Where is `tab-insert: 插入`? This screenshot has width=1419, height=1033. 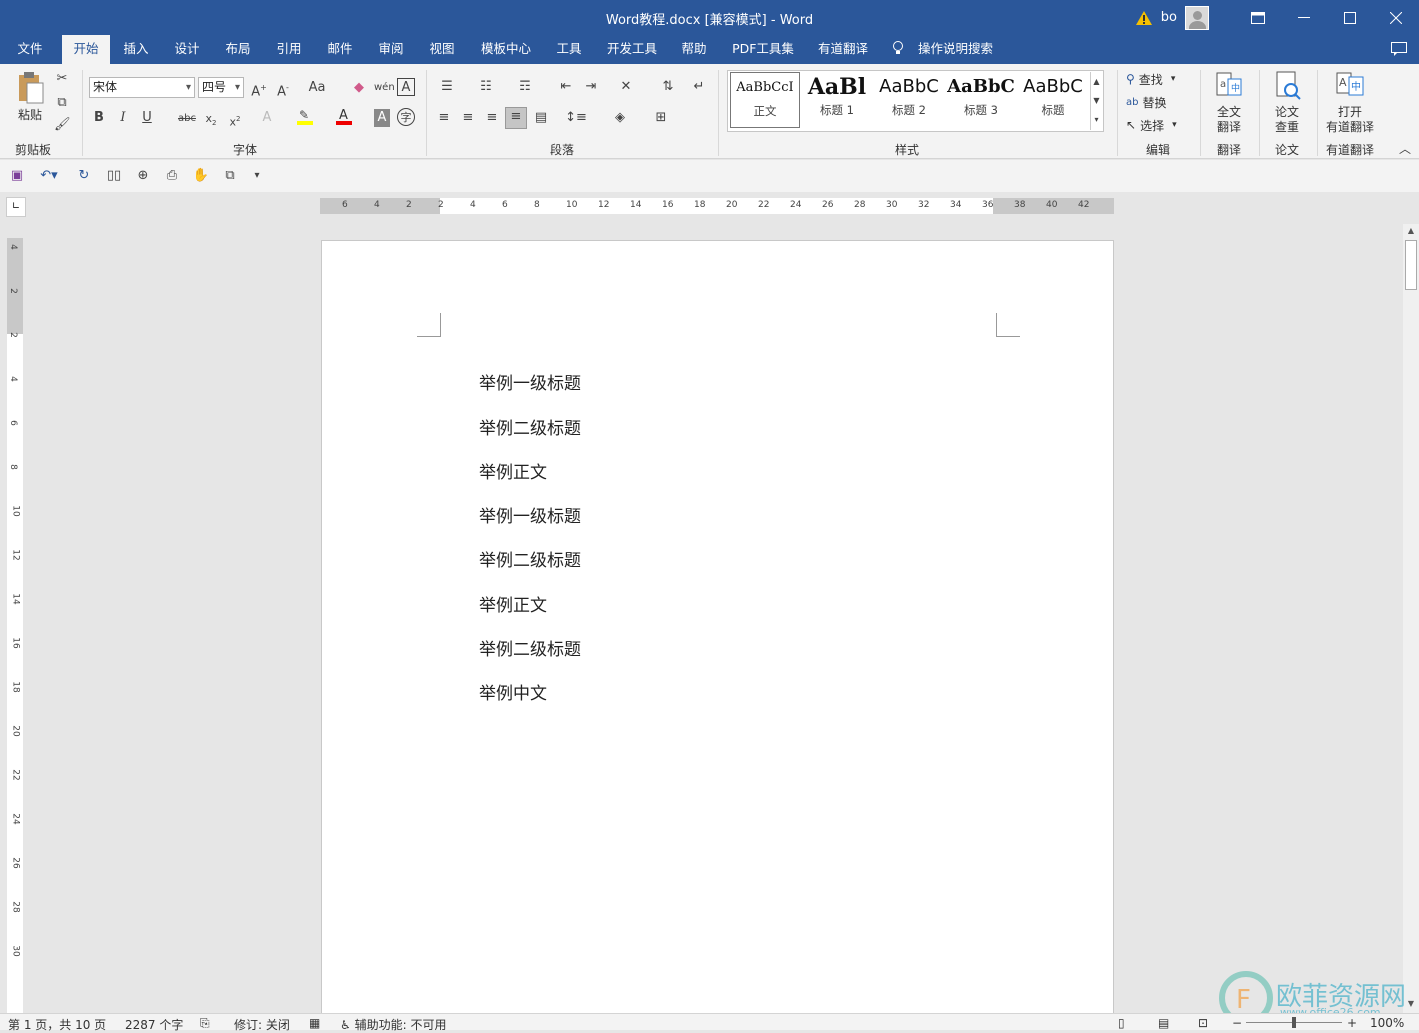
tab-insert: 插入 is located at coordinates (136, 49).